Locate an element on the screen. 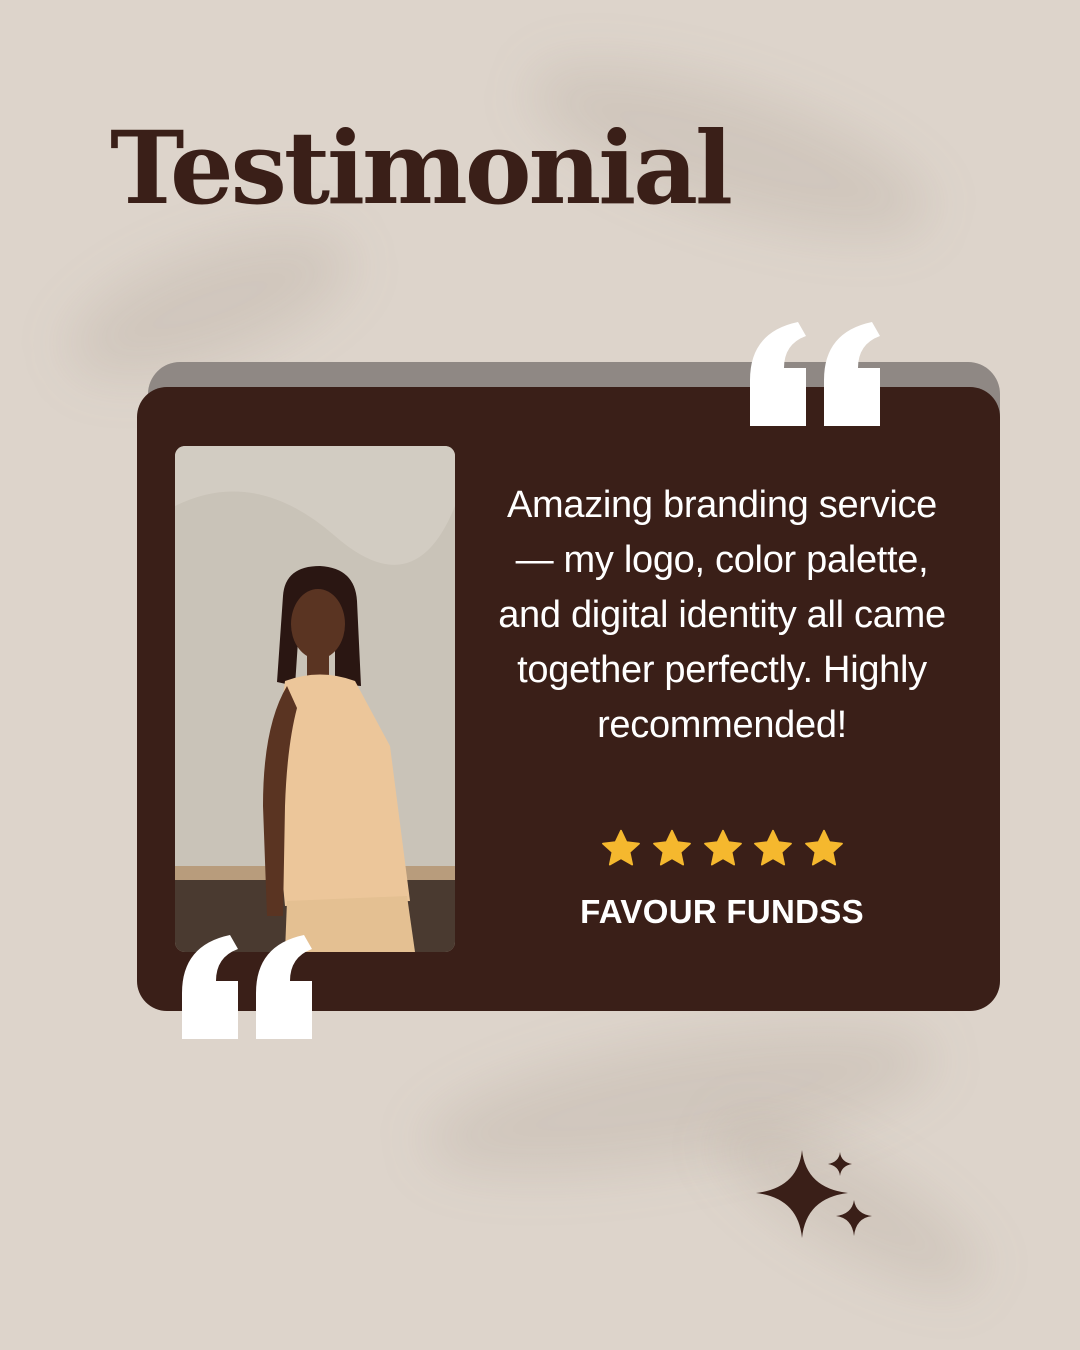  testimonial-author: FAVOUR FUNDSS is located at coordinates (722, 911).